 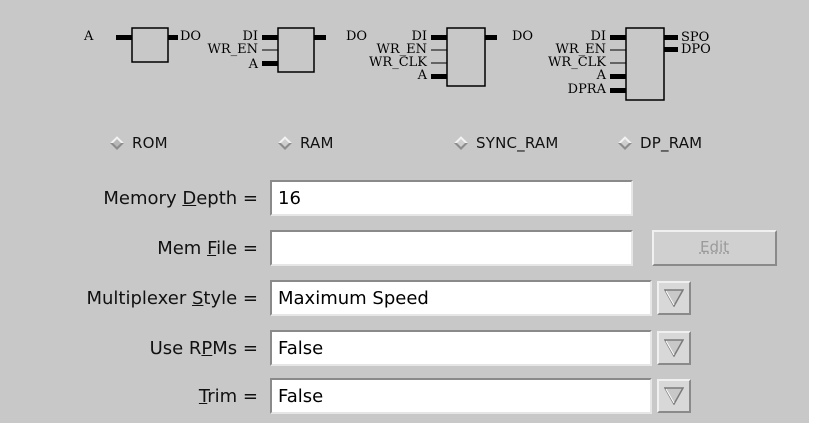 What do you see at coordinates (522, 36) in the screenshot?
I see `sync-ram-pin-do: DO` at bounding box center [522, 36].